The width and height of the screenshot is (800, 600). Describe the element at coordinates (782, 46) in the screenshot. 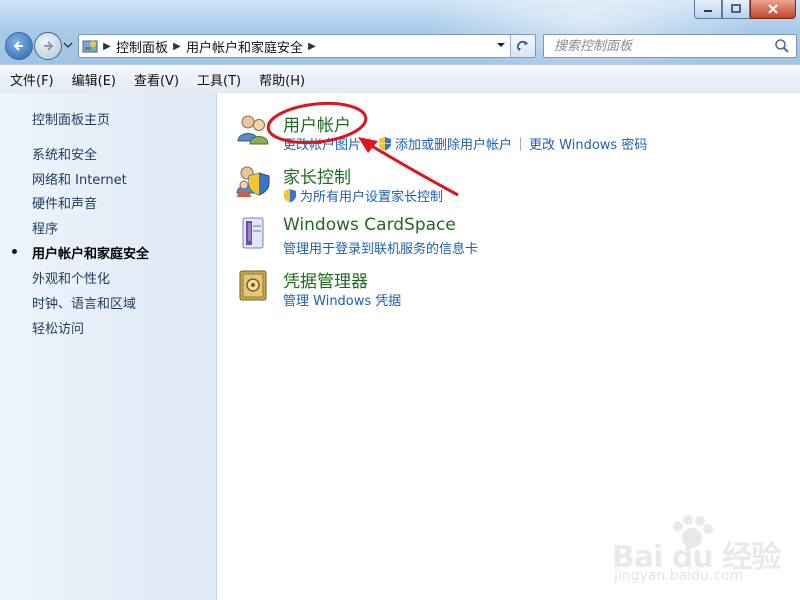

I see `search-icon` at that location.